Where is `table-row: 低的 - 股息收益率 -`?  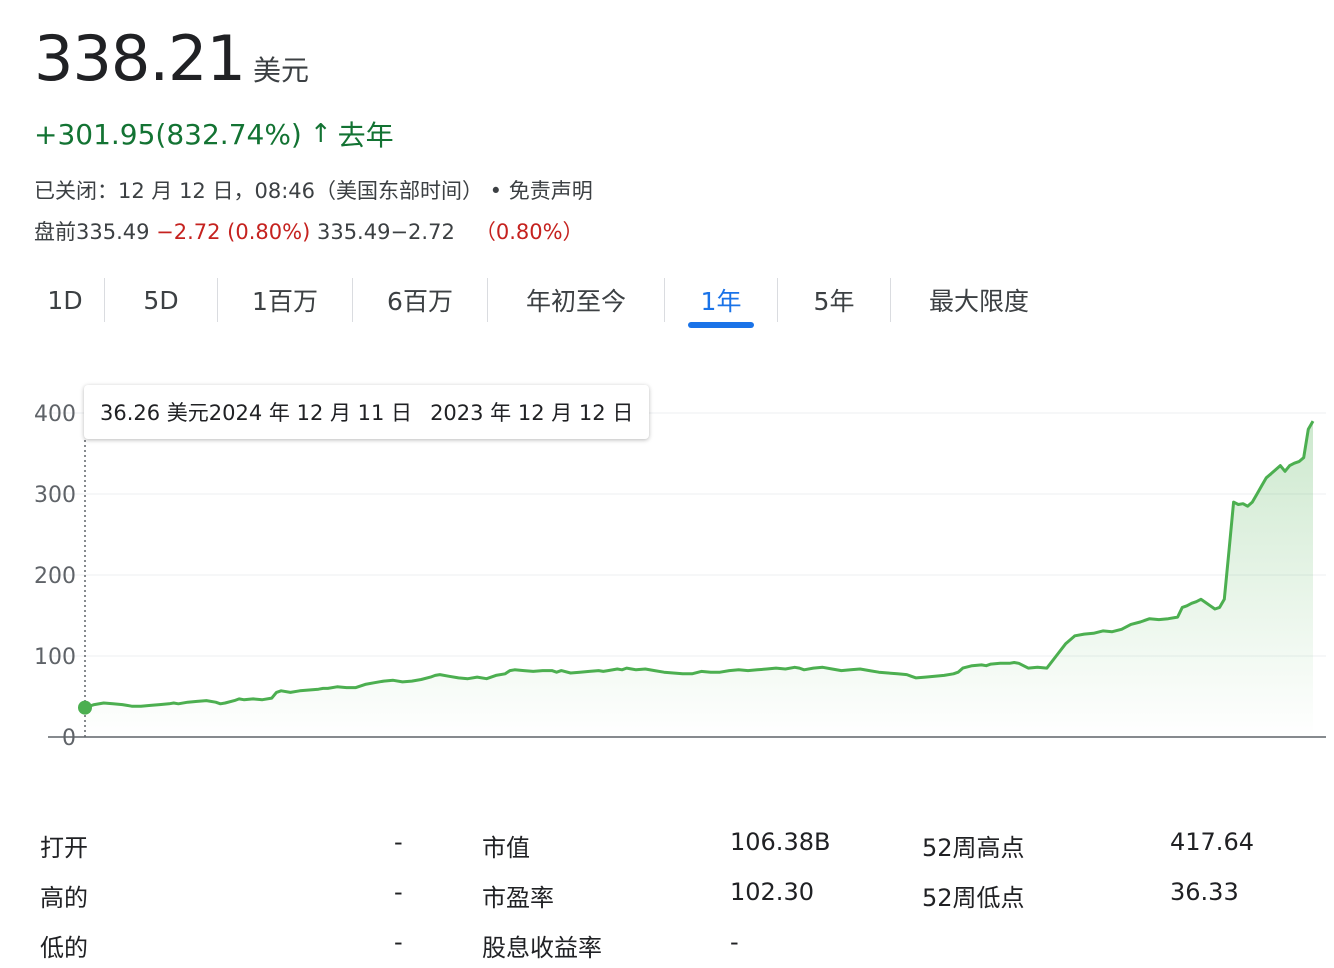 table-row: 低的 - 股息收益率 - is located at coordinates (685, 943).